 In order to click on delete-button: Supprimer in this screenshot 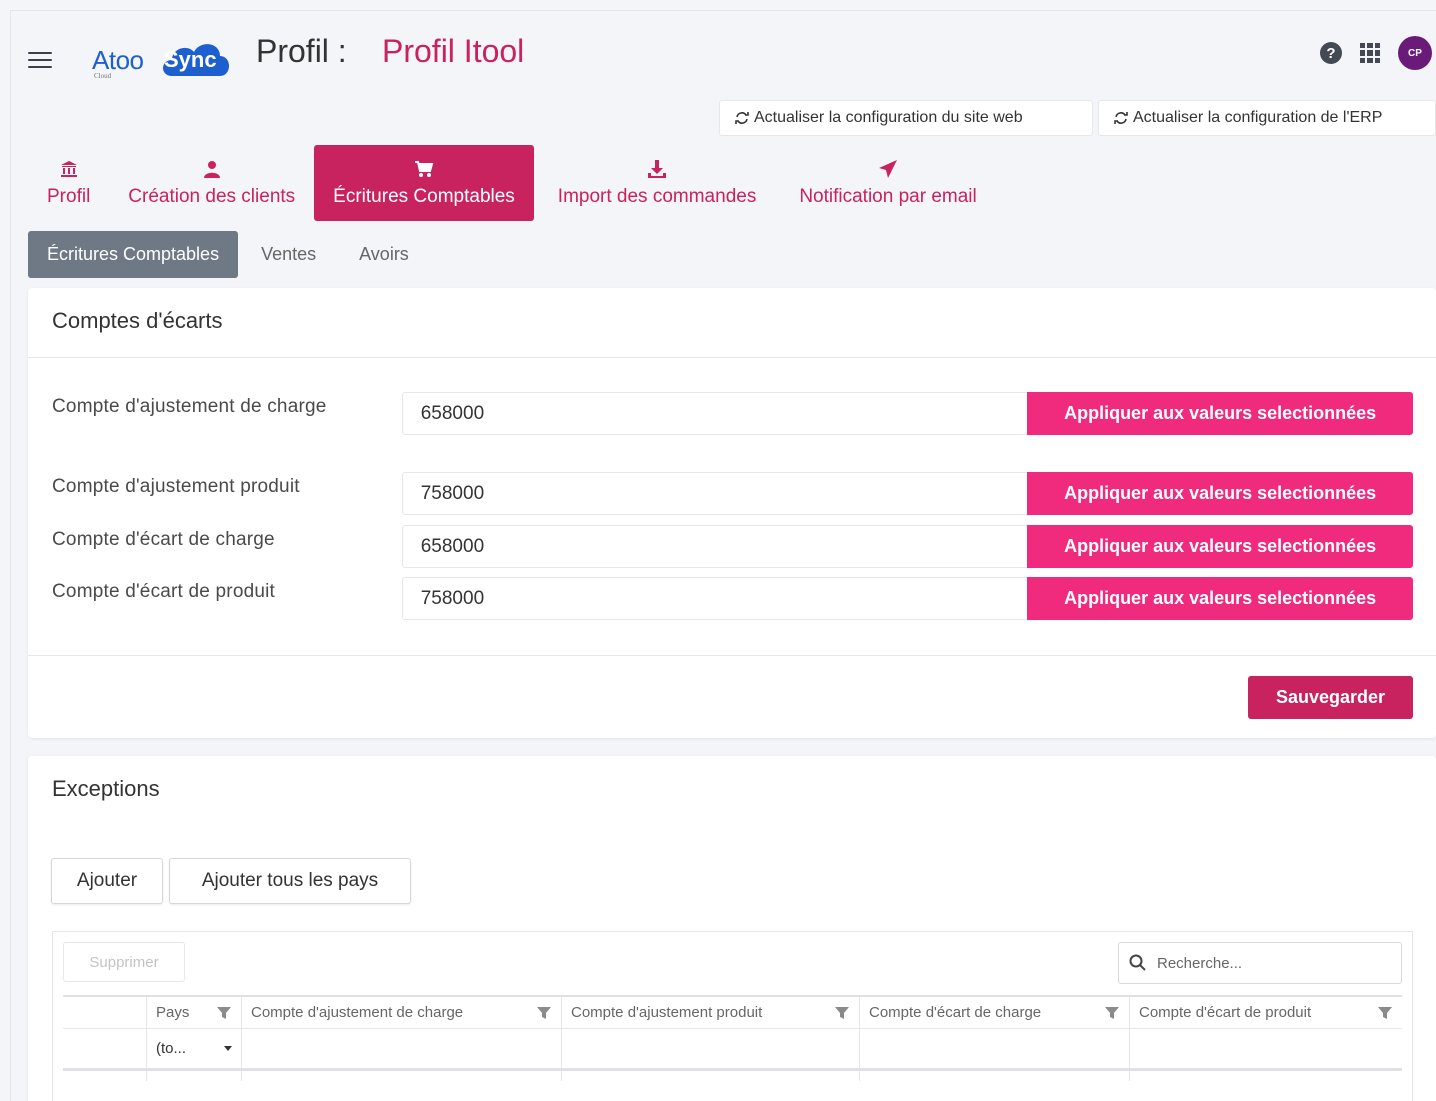, I will do `click(124, 962)`.